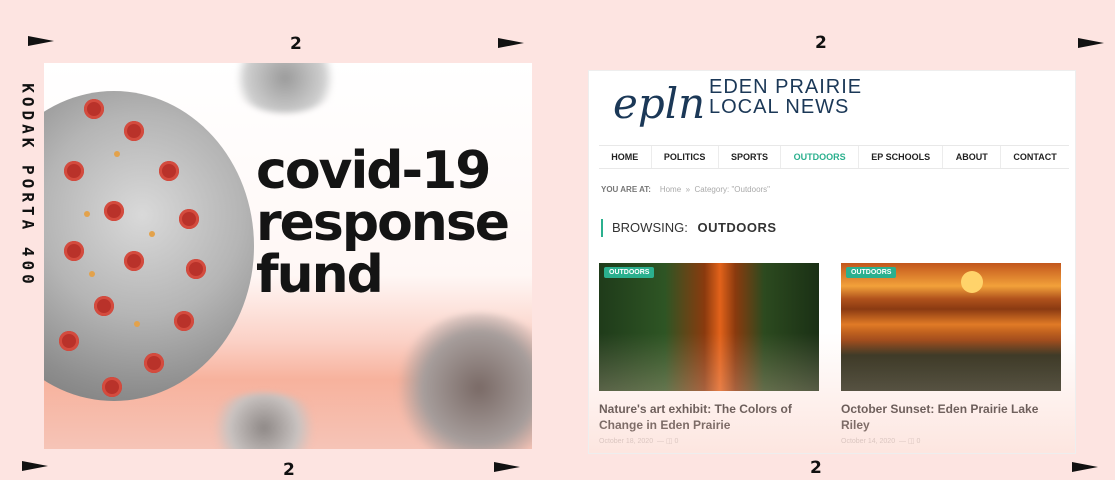 The image size is (1115, 480). Describe the element at coordinates (972, 282) in the screenshot. I see `sun-icon` at that location.